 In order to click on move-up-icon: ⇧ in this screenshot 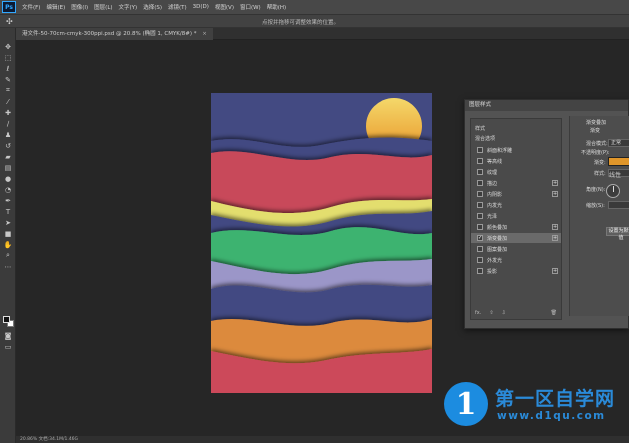, I will do `click(491, 313)`.